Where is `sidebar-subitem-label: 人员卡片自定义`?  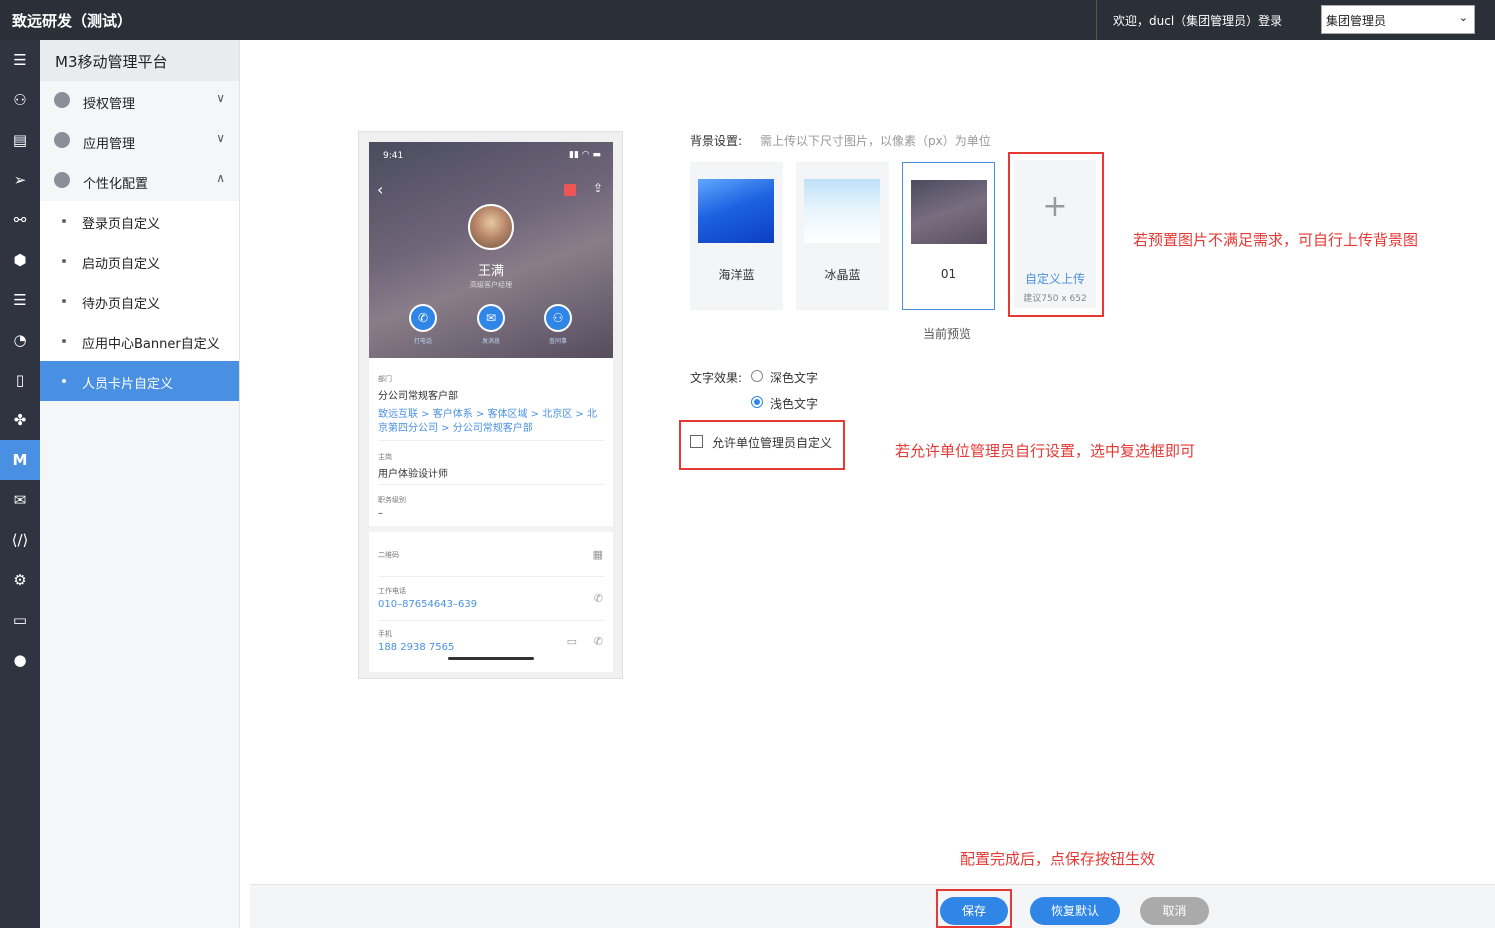
sidebar-subitem-label: 人员卡片自定义 is located at coordinates (128, 384).